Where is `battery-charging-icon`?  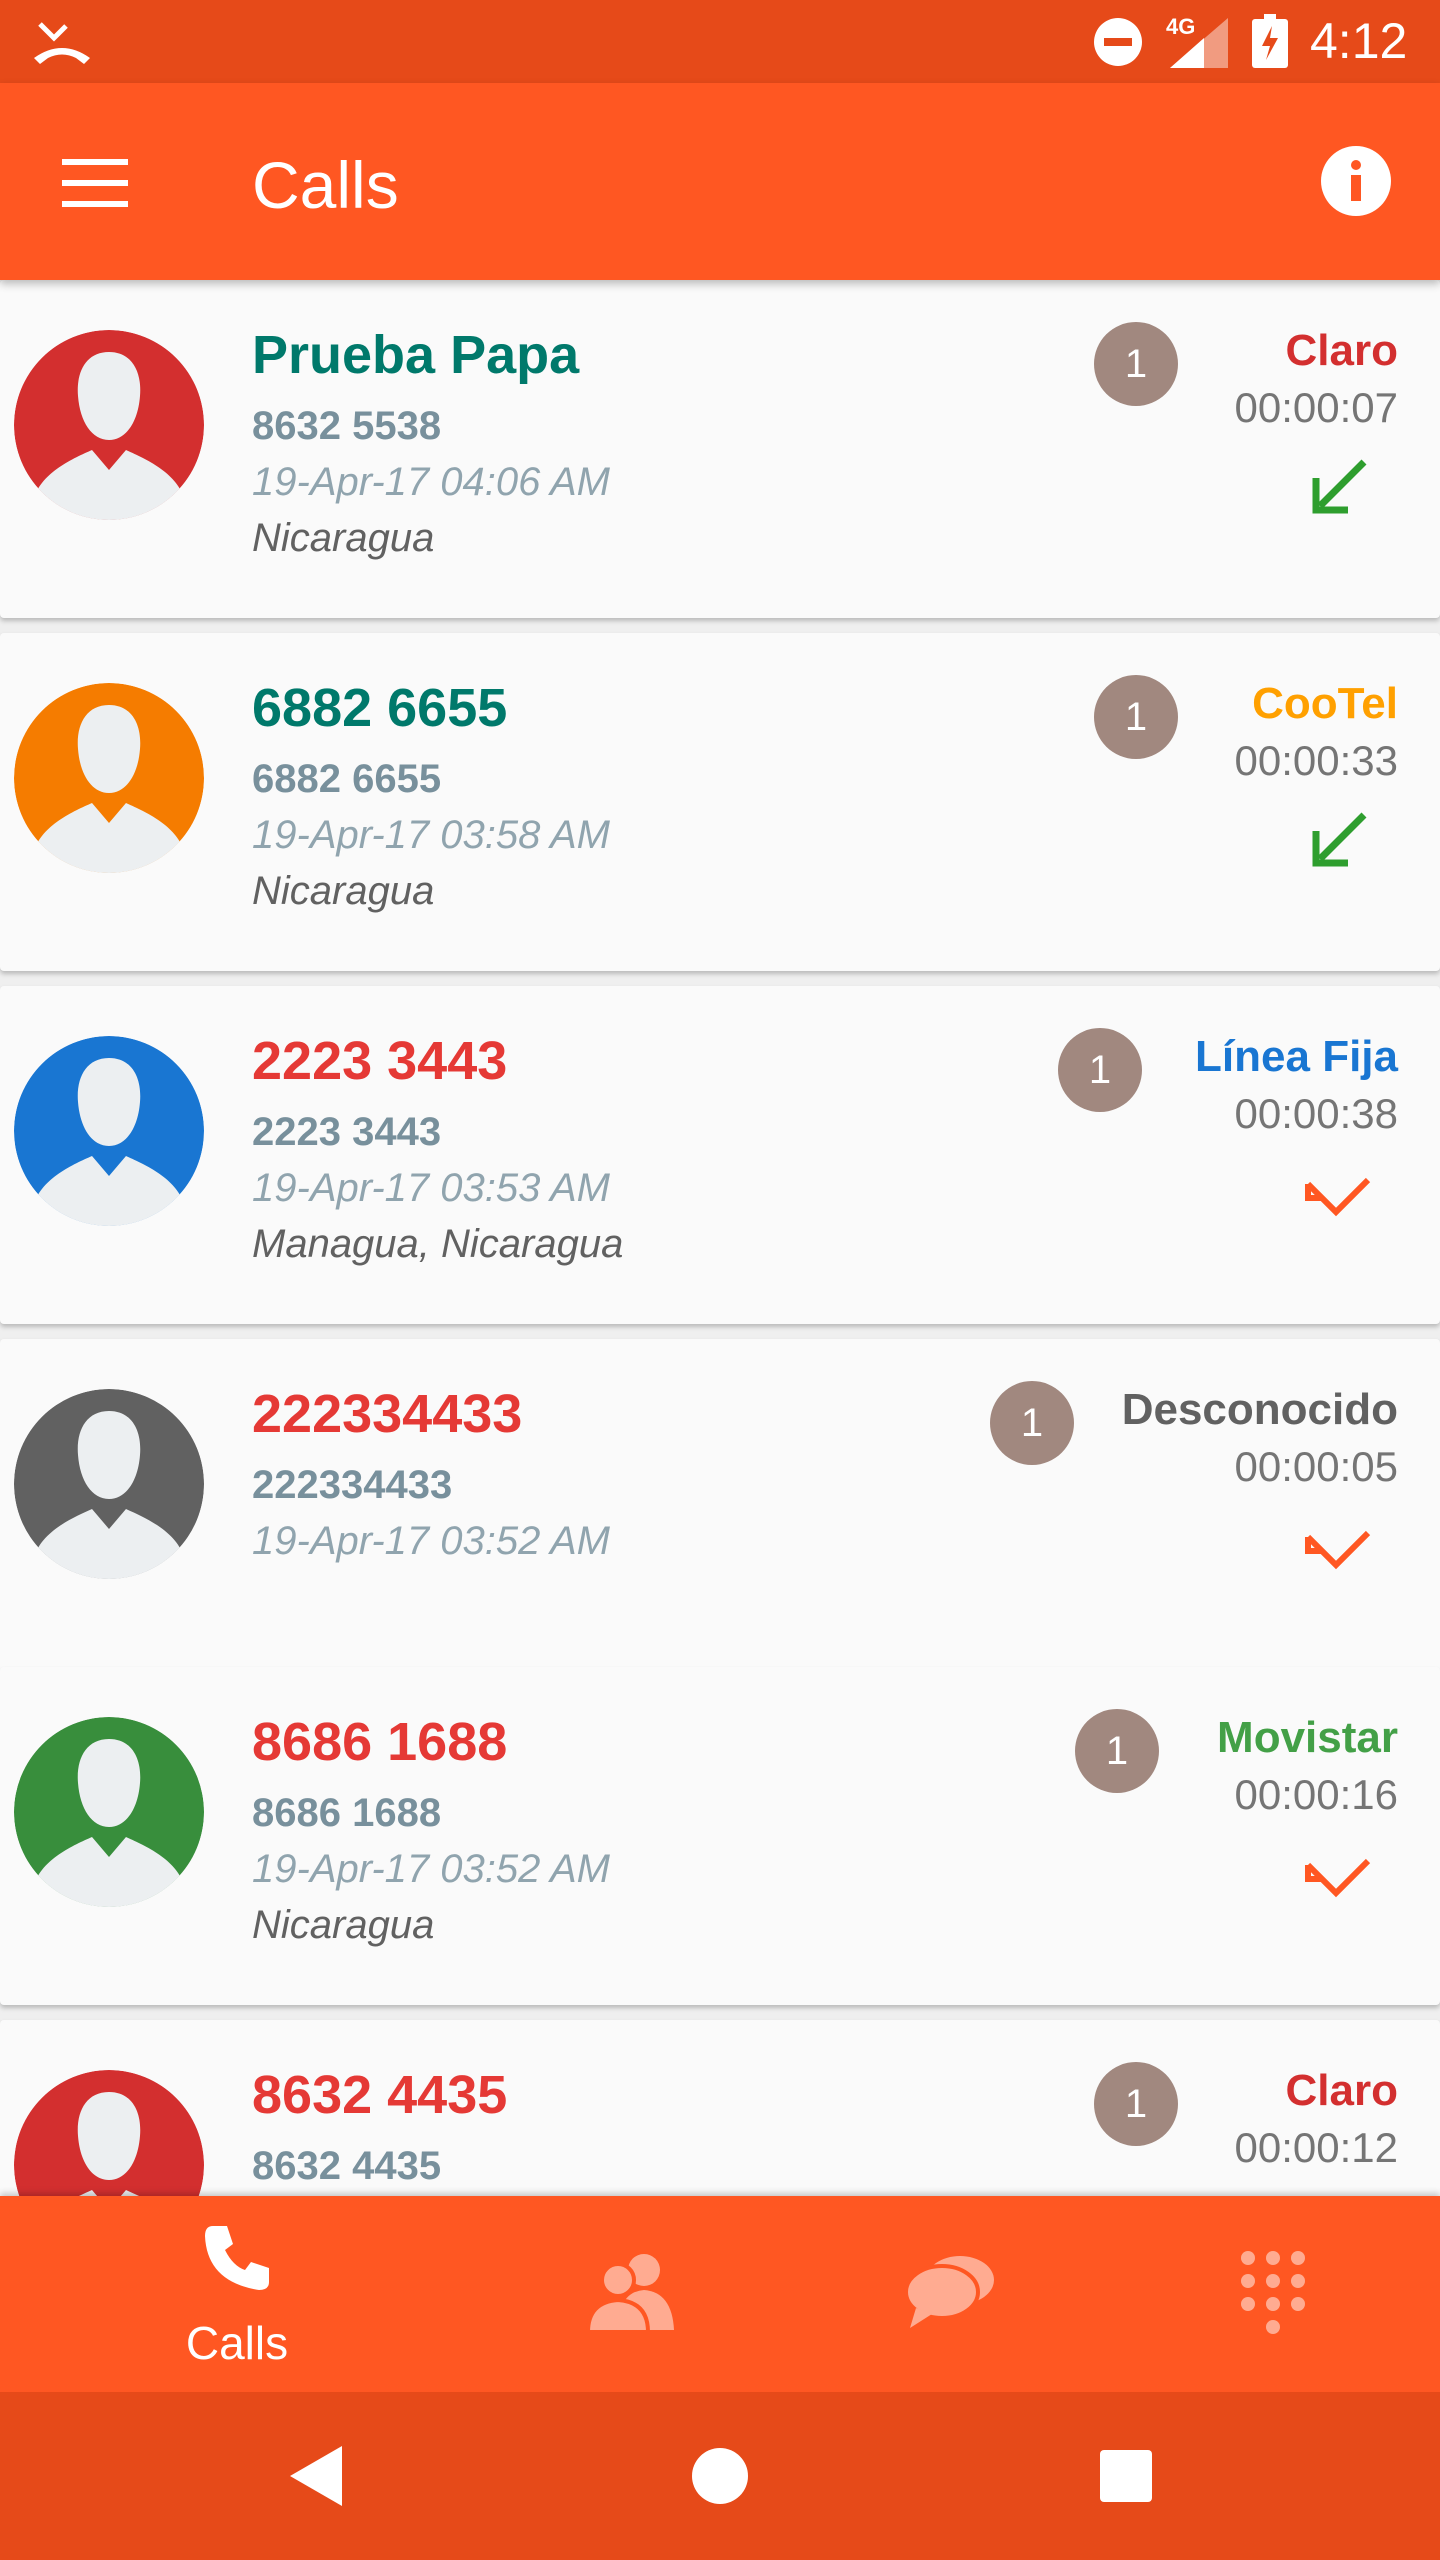
battery-charging-icon is located at coordinates (1270, 41).